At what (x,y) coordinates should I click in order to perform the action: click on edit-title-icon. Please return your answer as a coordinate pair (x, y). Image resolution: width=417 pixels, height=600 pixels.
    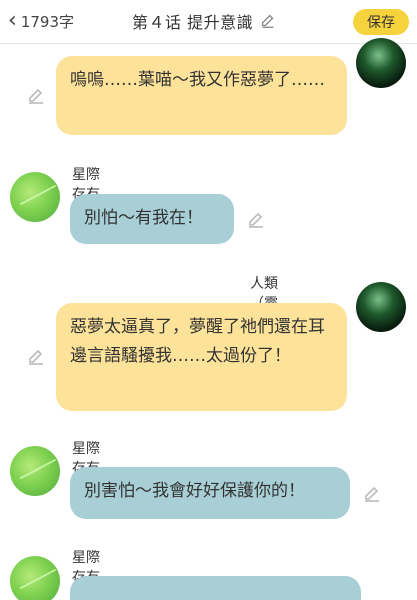
    Looking at the image, I should click on (268, 21).